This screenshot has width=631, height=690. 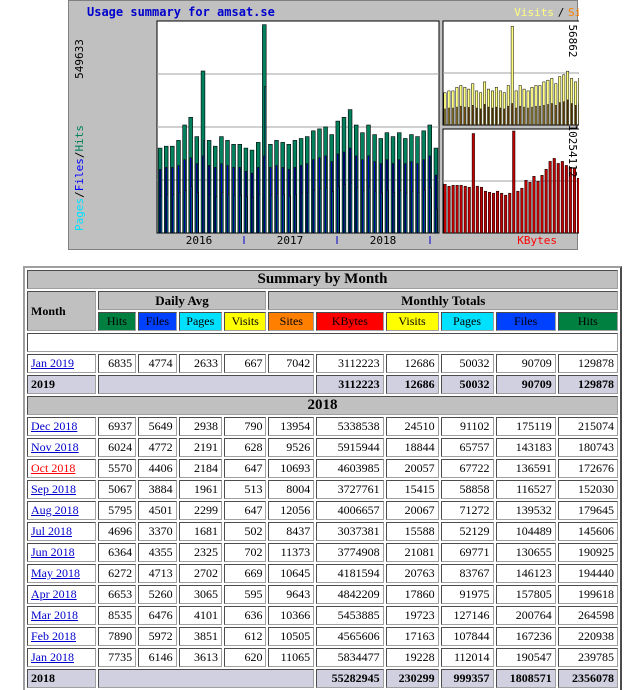 I want to click on col-visits: Visits, so click(x=412, y=321).